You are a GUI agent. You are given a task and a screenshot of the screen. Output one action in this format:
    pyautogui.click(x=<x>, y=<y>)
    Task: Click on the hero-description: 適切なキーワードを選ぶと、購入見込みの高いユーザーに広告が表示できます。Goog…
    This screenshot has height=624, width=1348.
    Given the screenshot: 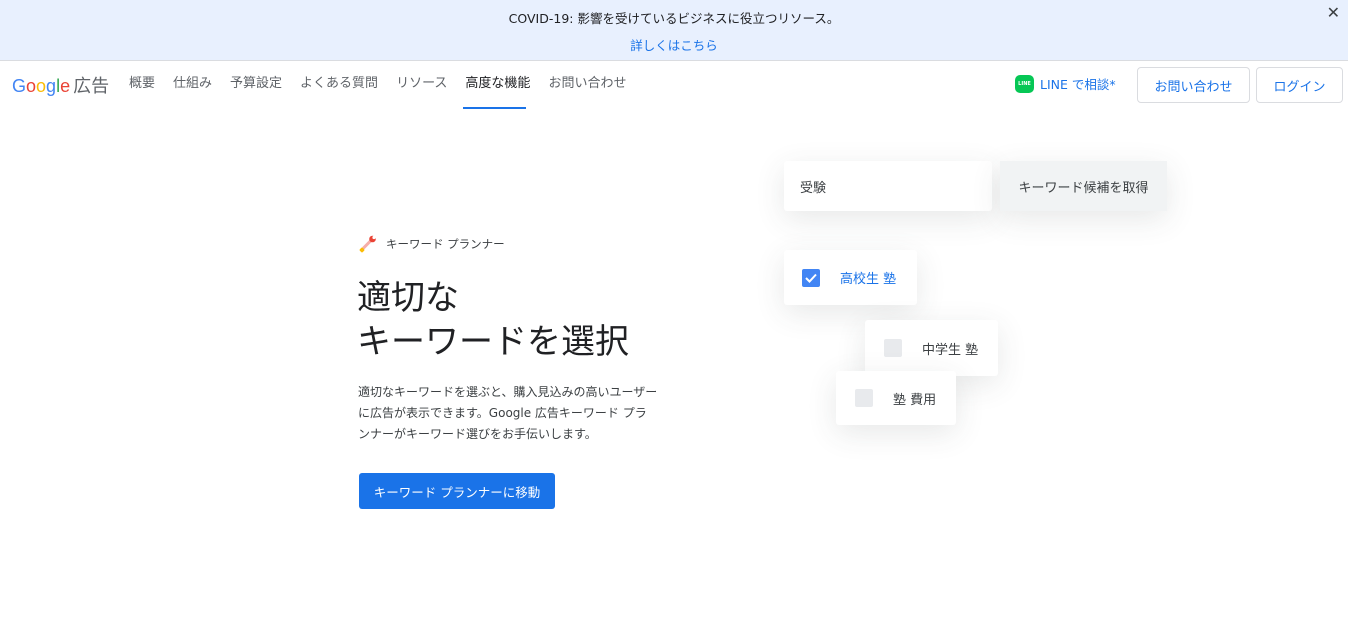 What is the action you would take?
    pyautogui.click(x=508, y=413)
    